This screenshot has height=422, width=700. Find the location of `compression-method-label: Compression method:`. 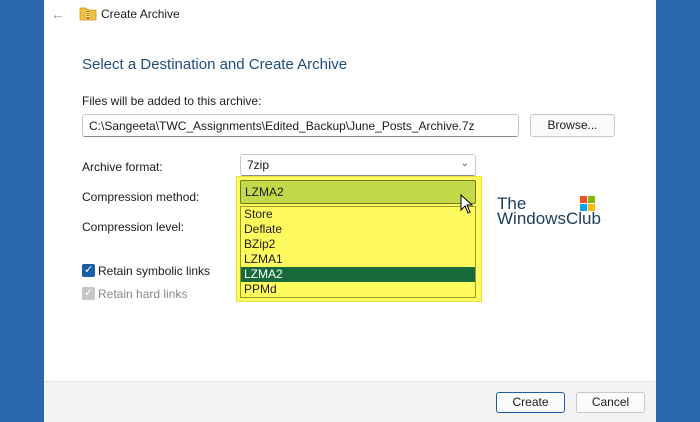

compression-method-label: Compression method: is located at coordinates (141, 197).